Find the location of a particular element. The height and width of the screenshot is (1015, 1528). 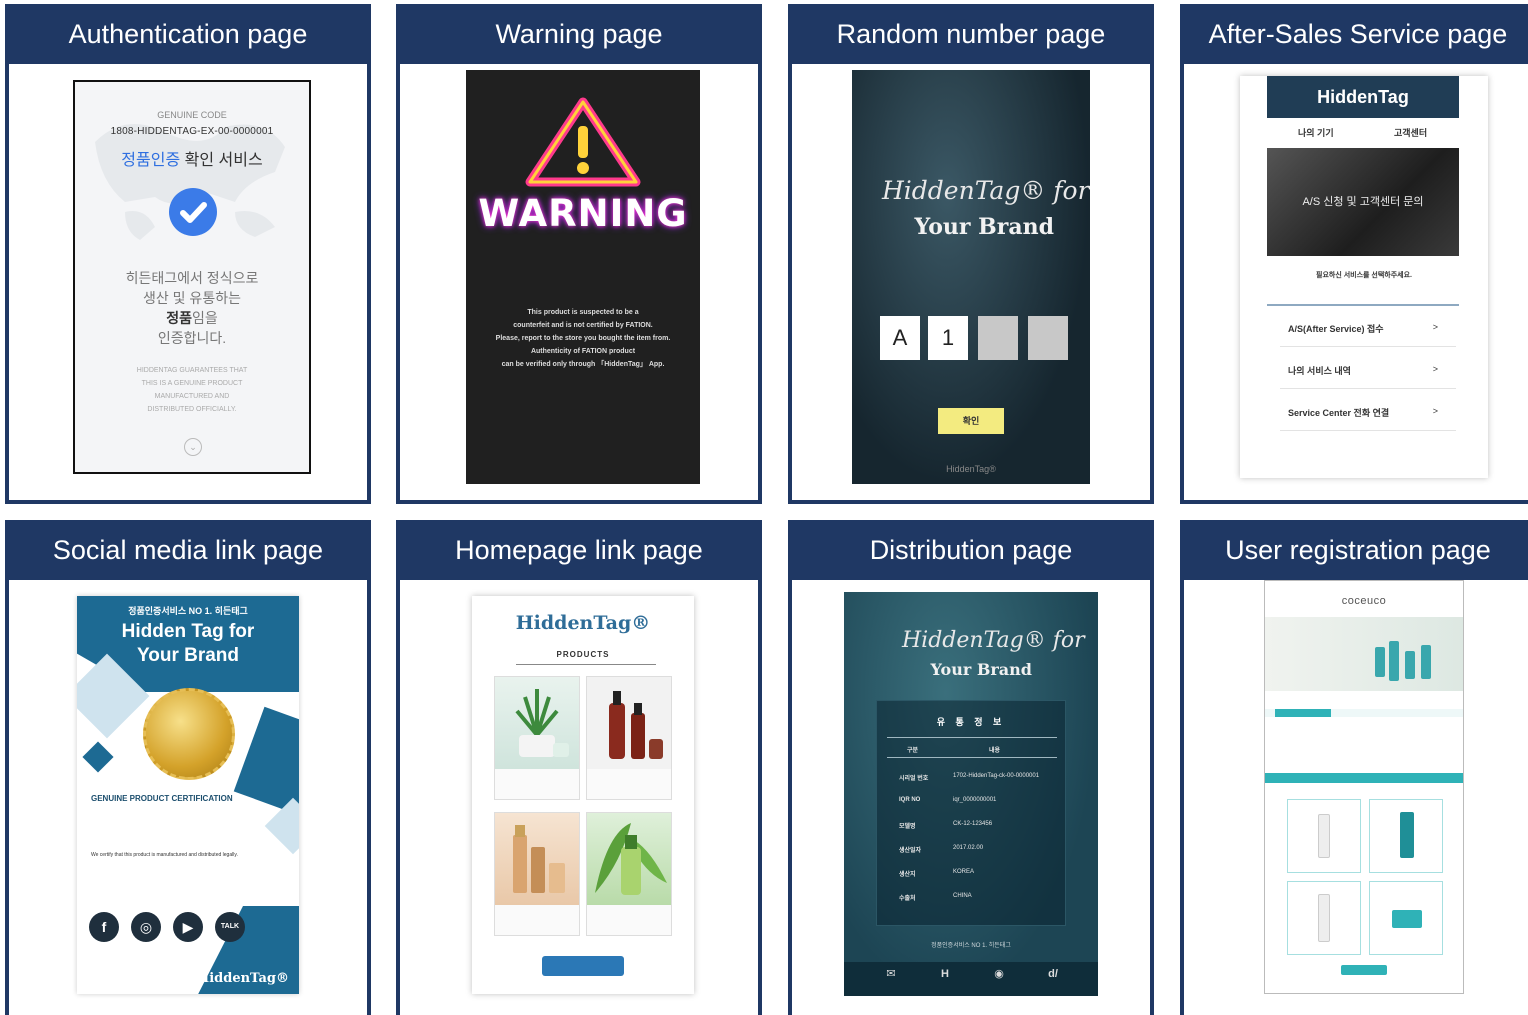

facebook-icon: f is located at coordinates (104, 927).